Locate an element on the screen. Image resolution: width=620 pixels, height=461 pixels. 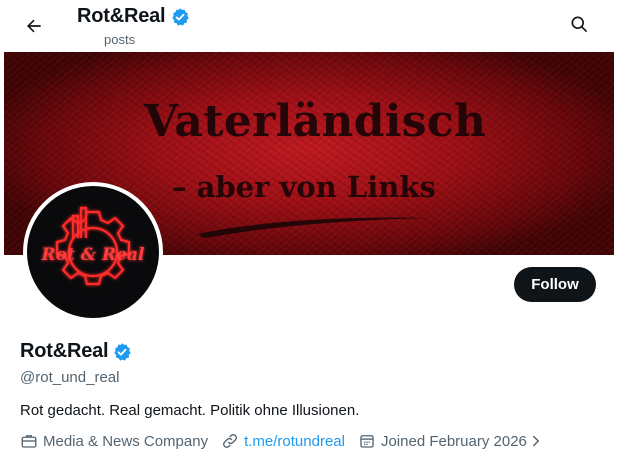
avatar: Rot & Real is located at coordinates (93, 252).